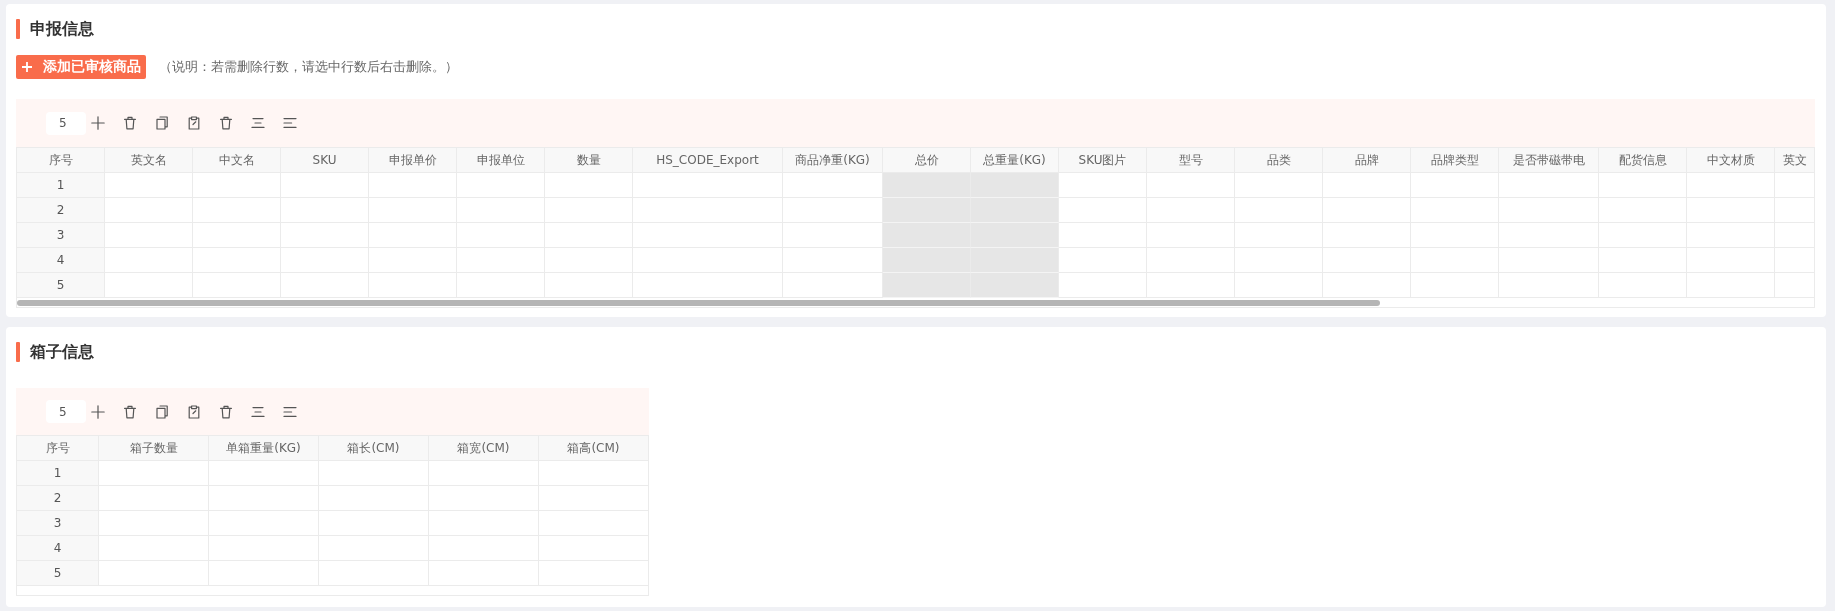  Describe the element at coordinates (484, 448) in the screenshot. I see `column-header: 箱宽(CM)` at that location.